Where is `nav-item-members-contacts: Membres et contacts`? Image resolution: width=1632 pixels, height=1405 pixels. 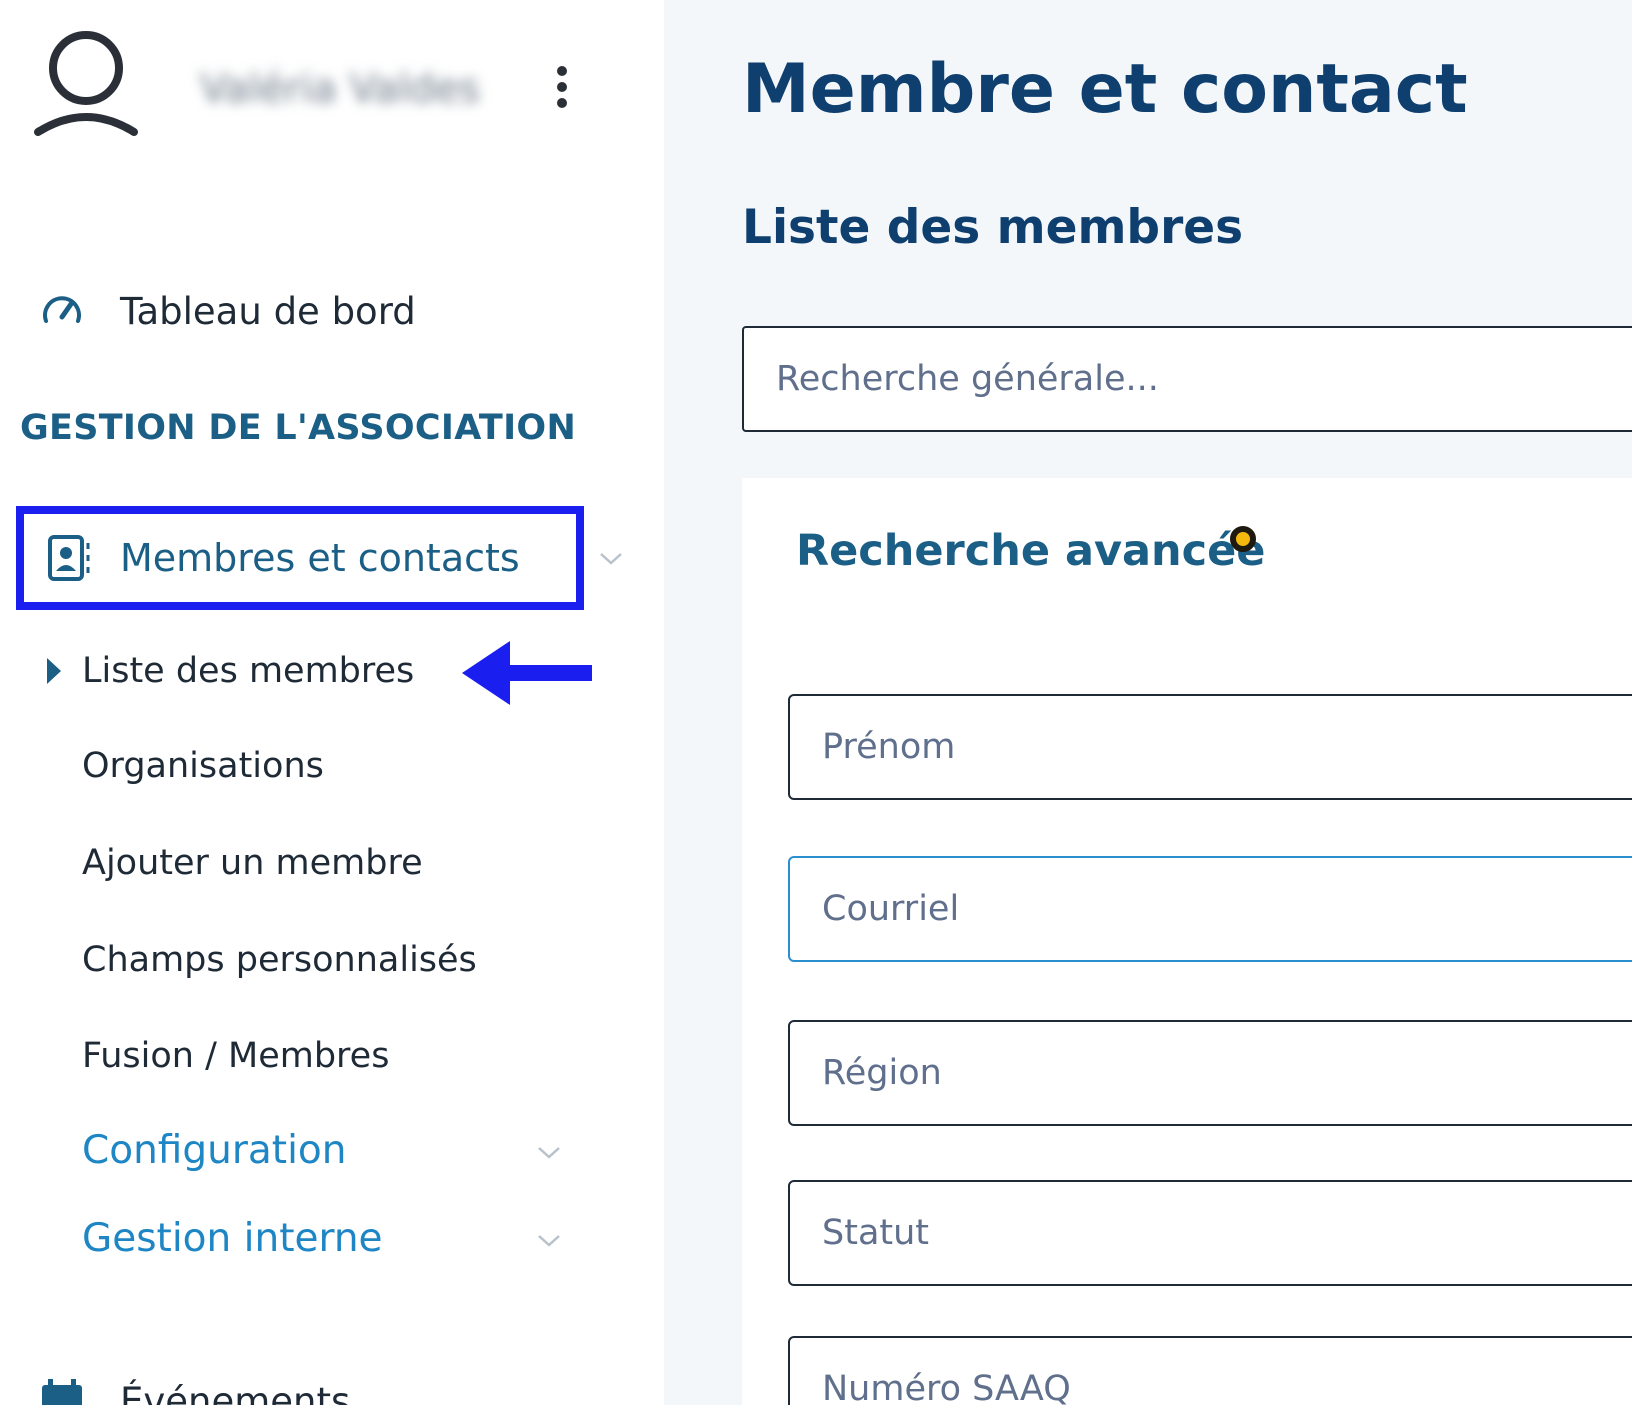
nav-item-members-contacts: Membres et contacts is located at coordinates (300, 558).